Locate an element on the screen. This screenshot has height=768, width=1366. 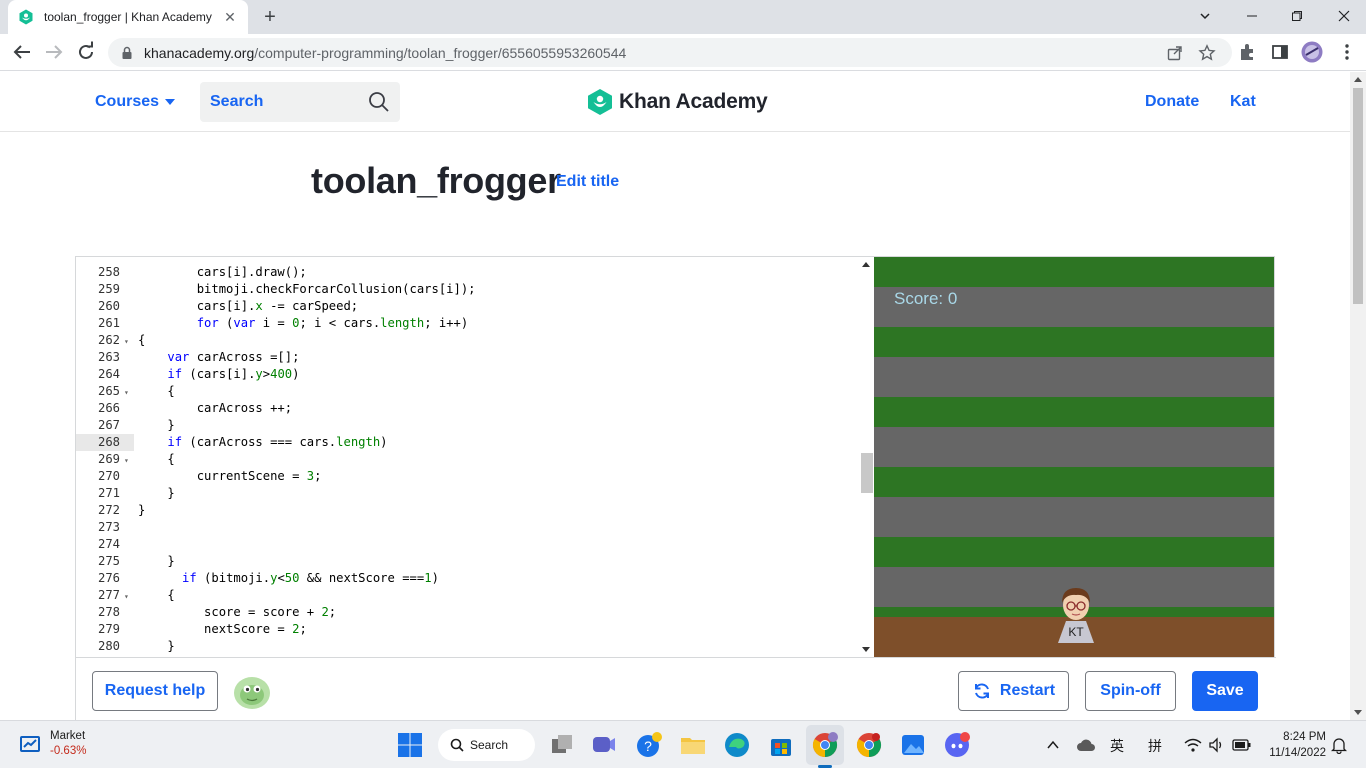
close-tab-icon: ✕ is located at coordinates (230, 17).